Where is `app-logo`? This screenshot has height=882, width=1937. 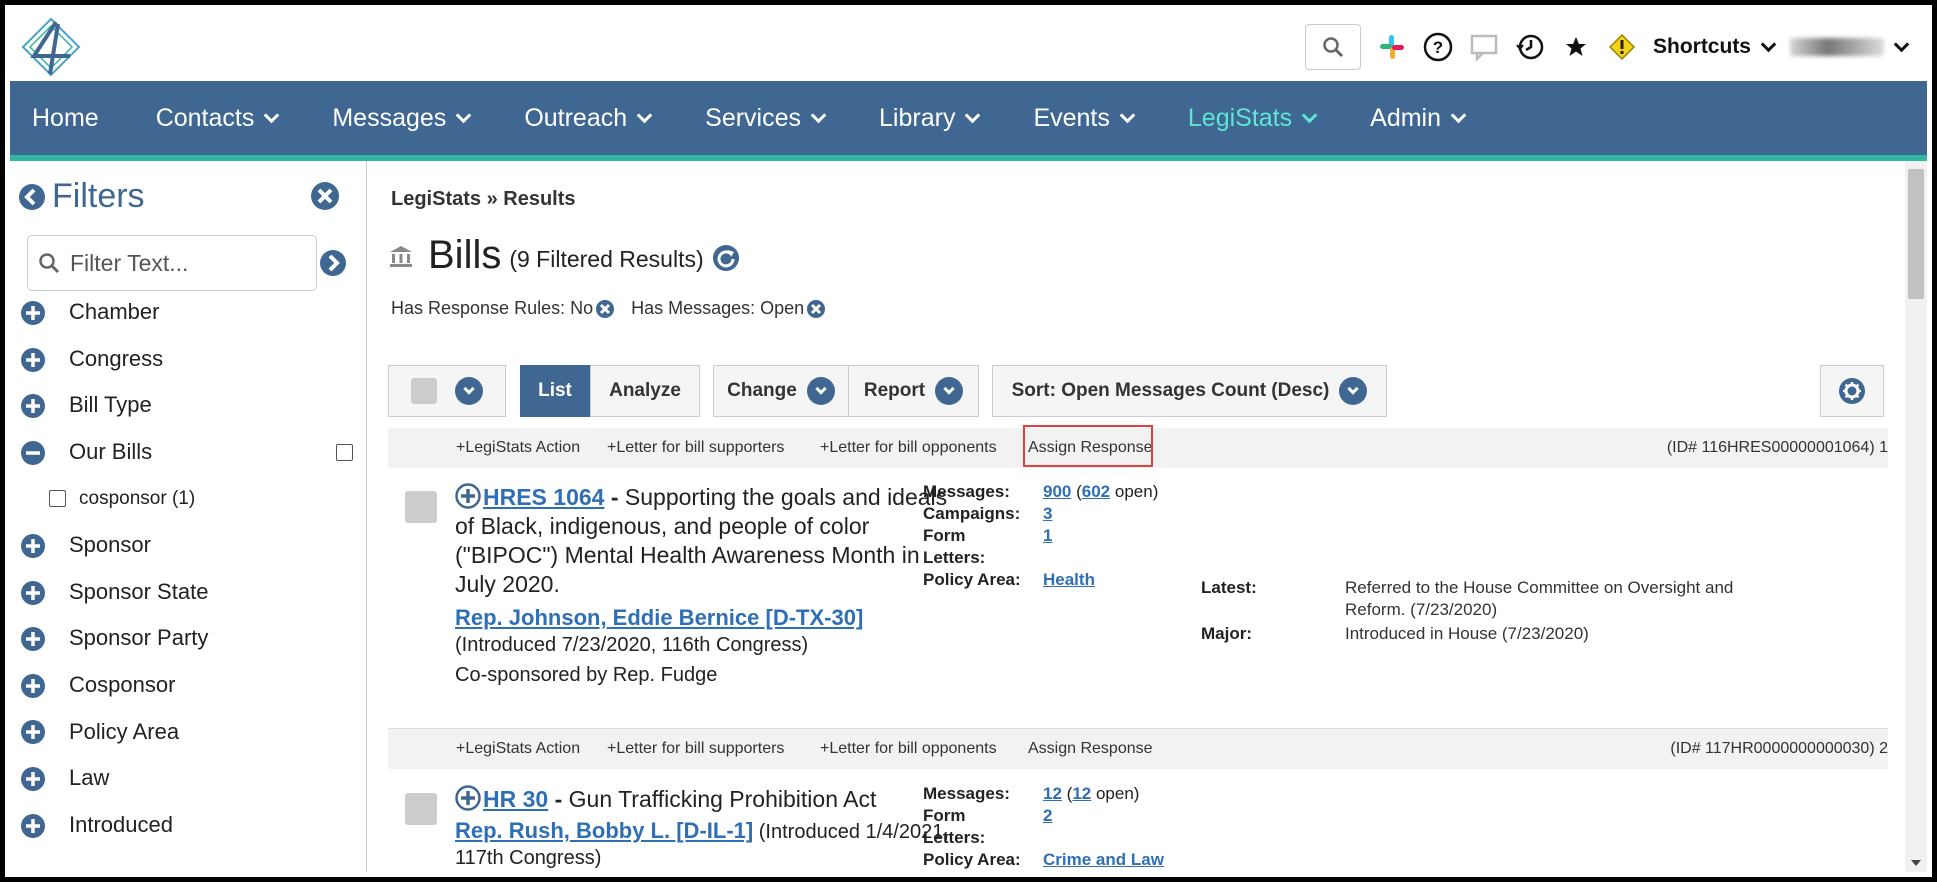
app-logo is located at coordinates (51, 47).